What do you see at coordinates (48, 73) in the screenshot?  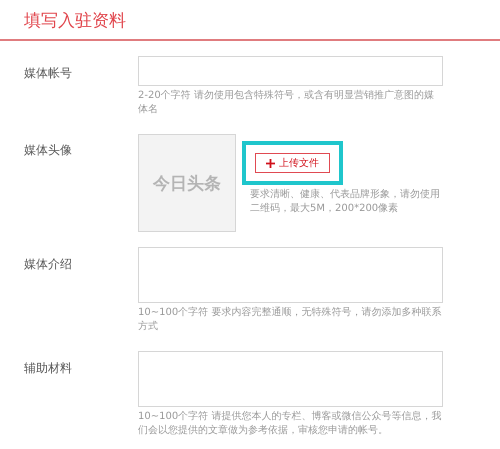 I see `field-label: 媒体帐号` at bounding box center [48, 73].